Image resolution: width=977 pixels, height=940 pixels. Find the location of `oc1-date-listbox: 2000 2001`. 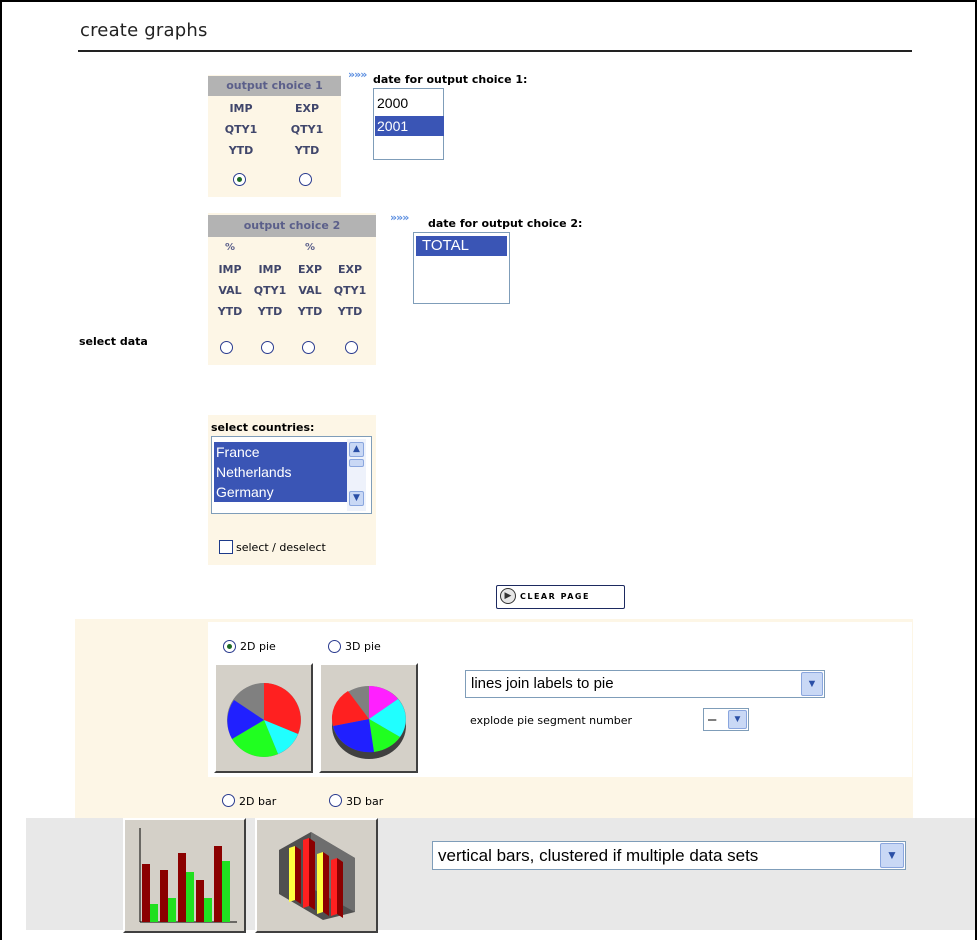

oc1-date-listbox: 2000 2001 is located at coordinates (408, 124).